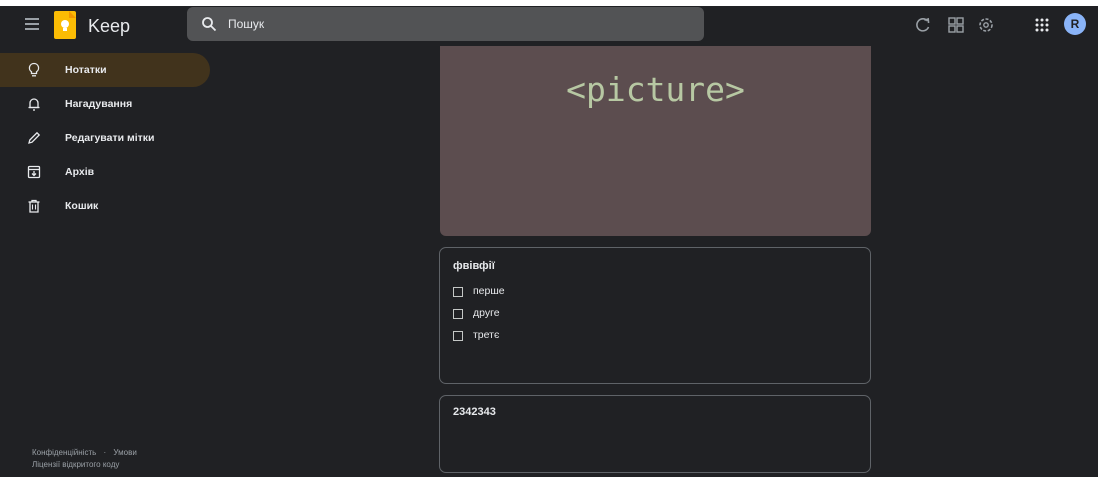 Image resolution: width=1098 pixels, height=477 pixels. What do you see at coordinates (474, 266) in the screenshot?
I see `note-title: фвівфії` at bounding box center [474, 266].